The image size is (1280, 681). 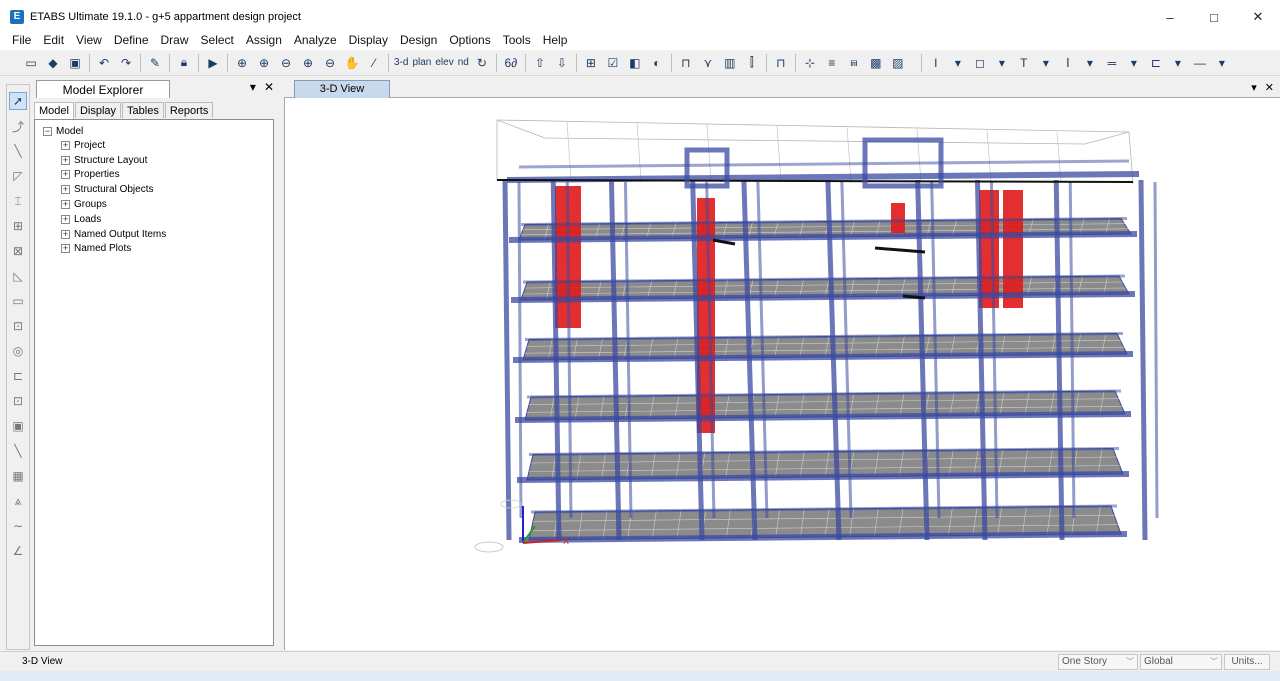 What do you see at coordinates (18, 176) in the screenshot?
I see `draw-rect-area-icon: ◸` at bounding box center [18, 176].